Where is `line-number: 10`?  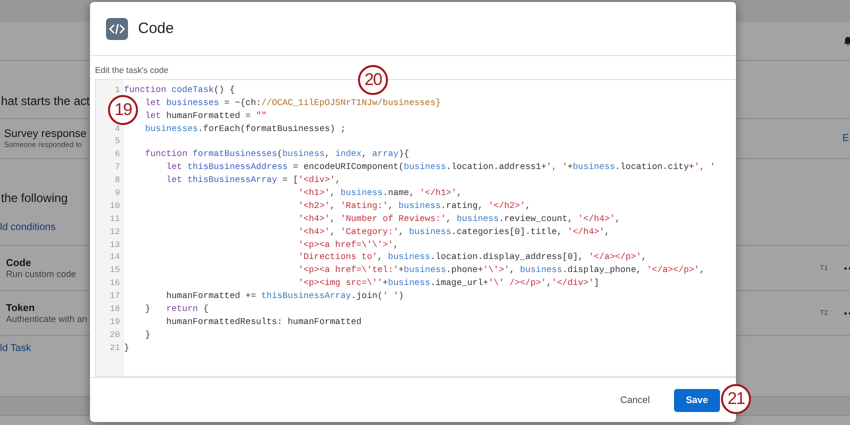 line-number: 10 is located at coordinates (114, 205).